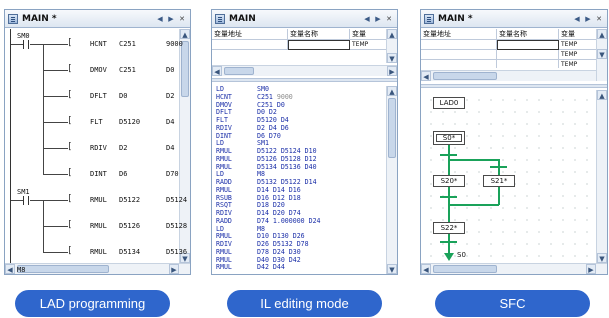 The height and width of the screenshot is (318, 609). I want to click on instruction-opcode: FLT, so click(96, 122).